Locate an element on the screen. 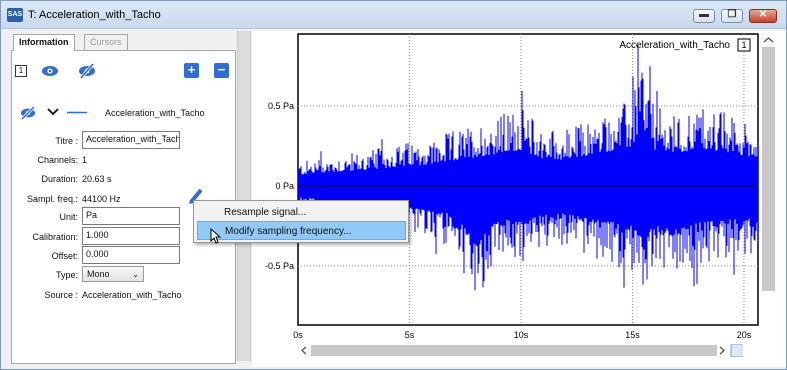 The image size is (787, 370). mouse-cursor-icon is located at coordinates (216, 236).